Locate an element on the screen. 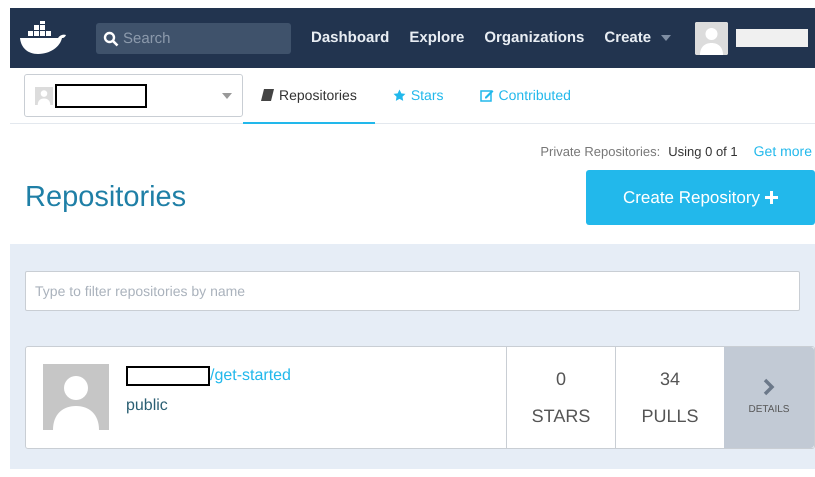 This screenshot has width=815, height=477. edit-icon is located at coordinates (487, 95).